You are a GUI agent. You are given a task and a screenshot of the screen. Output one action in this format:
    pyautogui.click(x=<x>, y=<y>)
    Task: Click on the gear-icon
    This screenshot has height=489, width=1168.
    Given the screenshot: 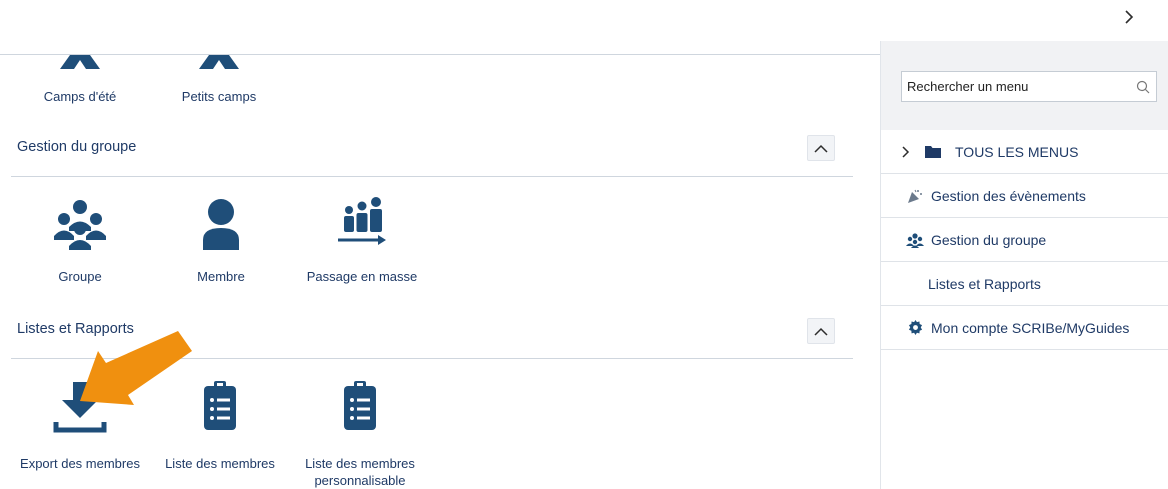 What is the action you would take?
    pyautogui.click(x=915, y=328)
    